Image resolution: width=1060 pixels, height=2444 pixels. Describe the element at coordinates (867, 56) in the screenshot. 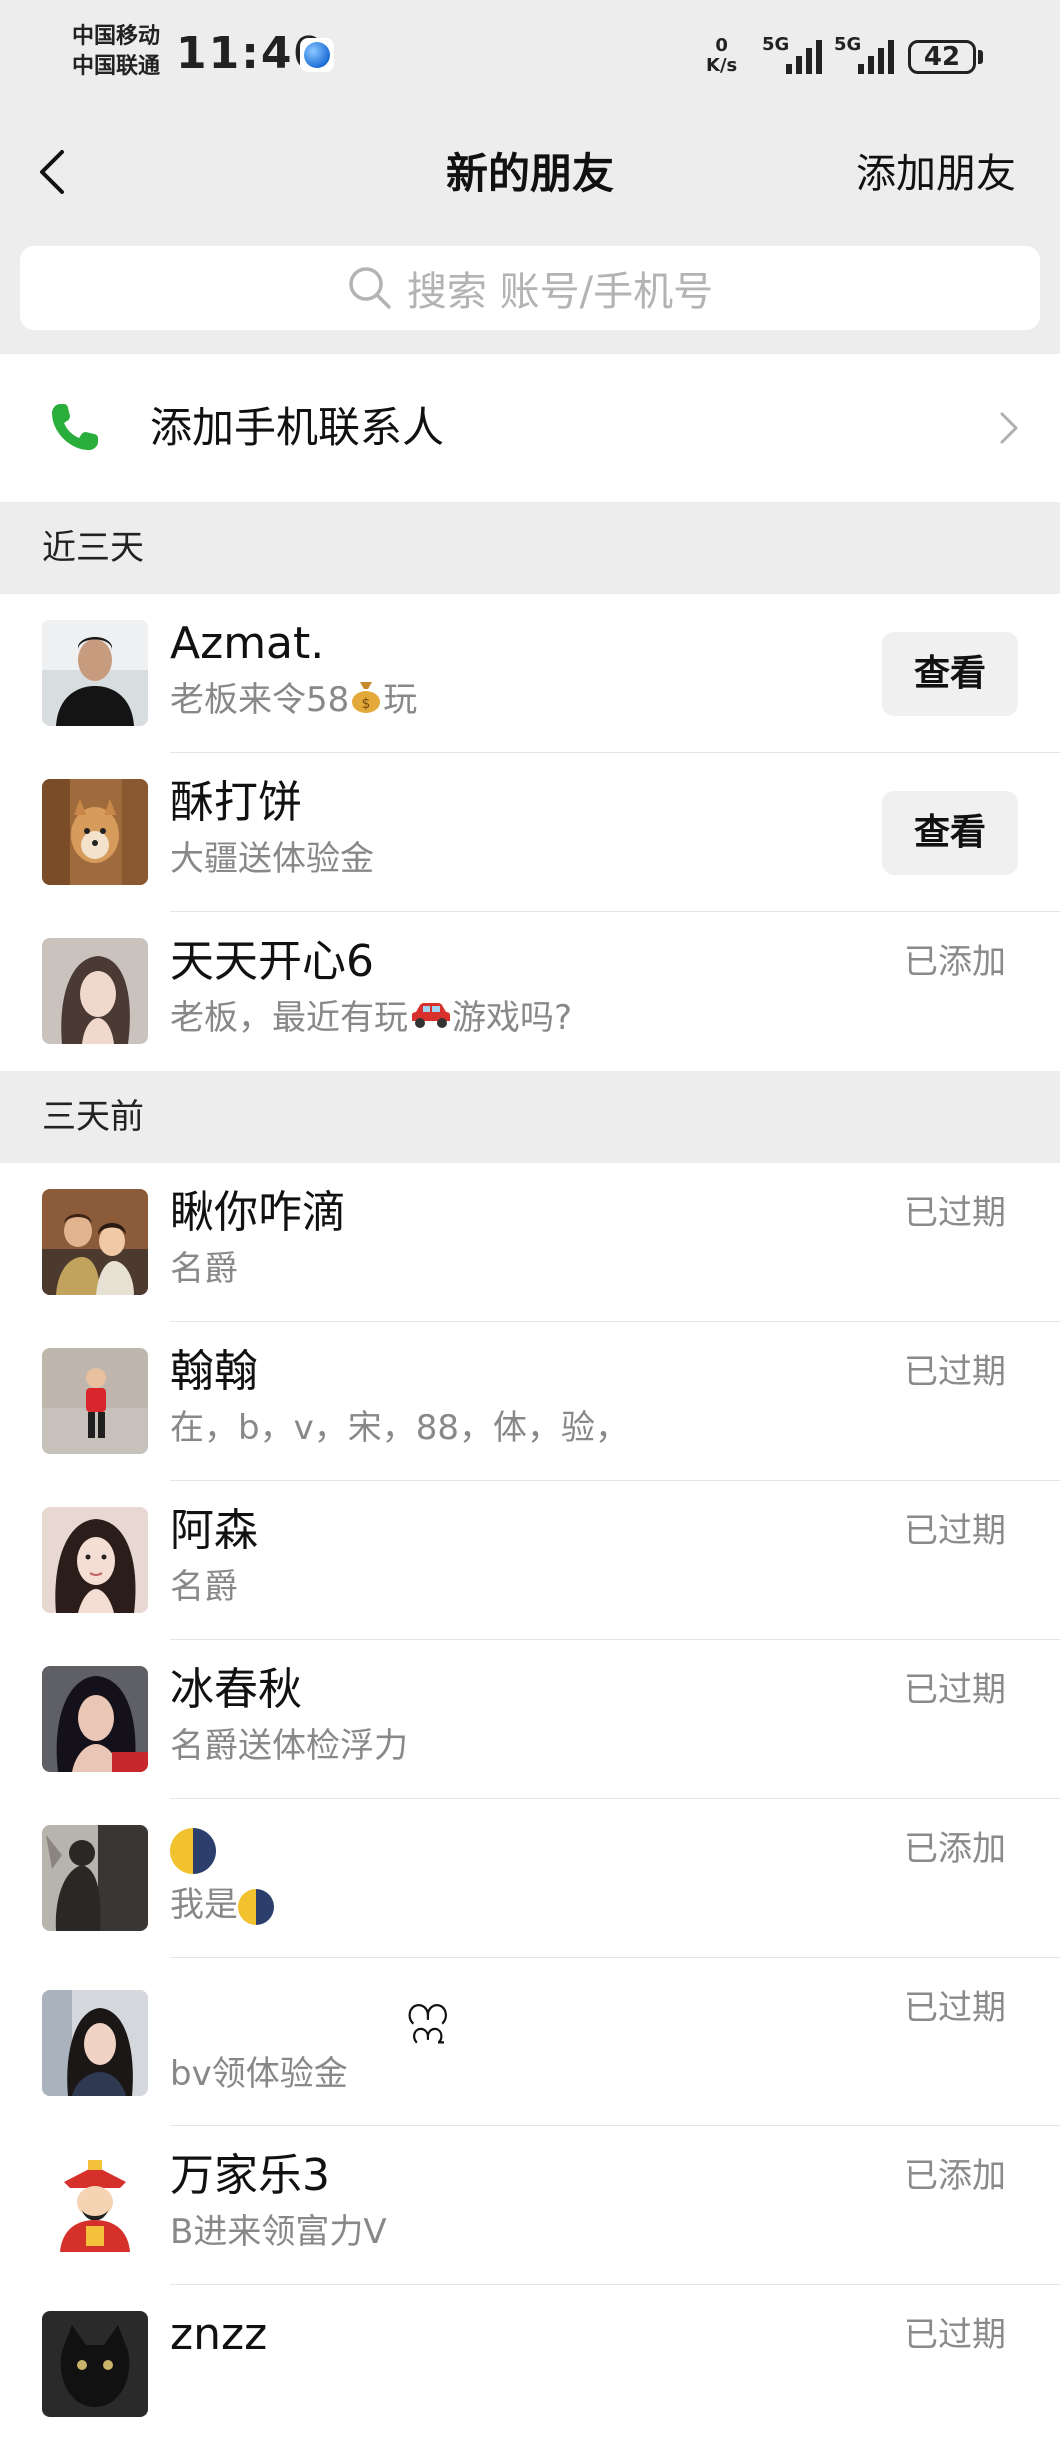

I see `signal-2-icon: 5G` at that location.